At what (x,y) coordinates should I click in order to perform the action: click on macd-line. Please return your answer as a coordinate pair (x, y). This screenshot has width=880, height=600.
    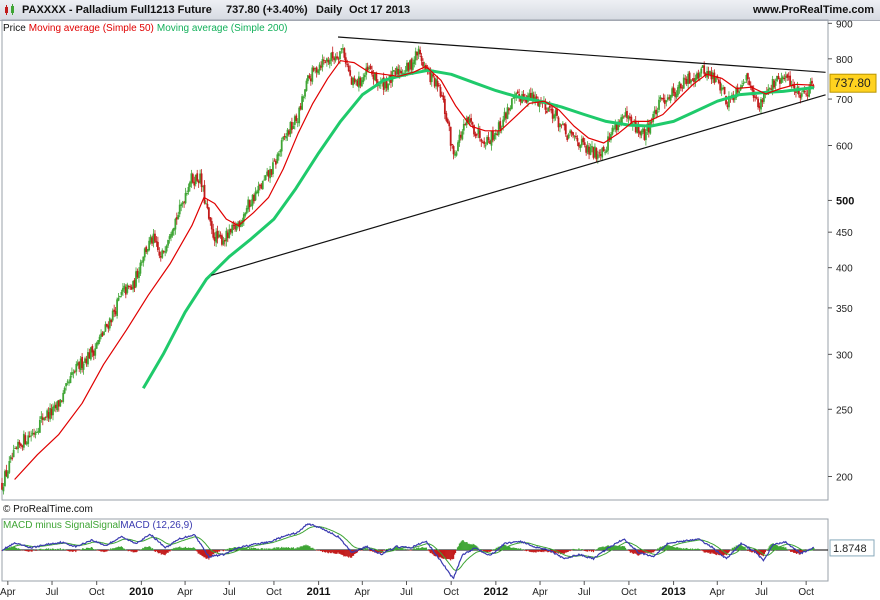
    Looking at the image, I should click on (408, 551).